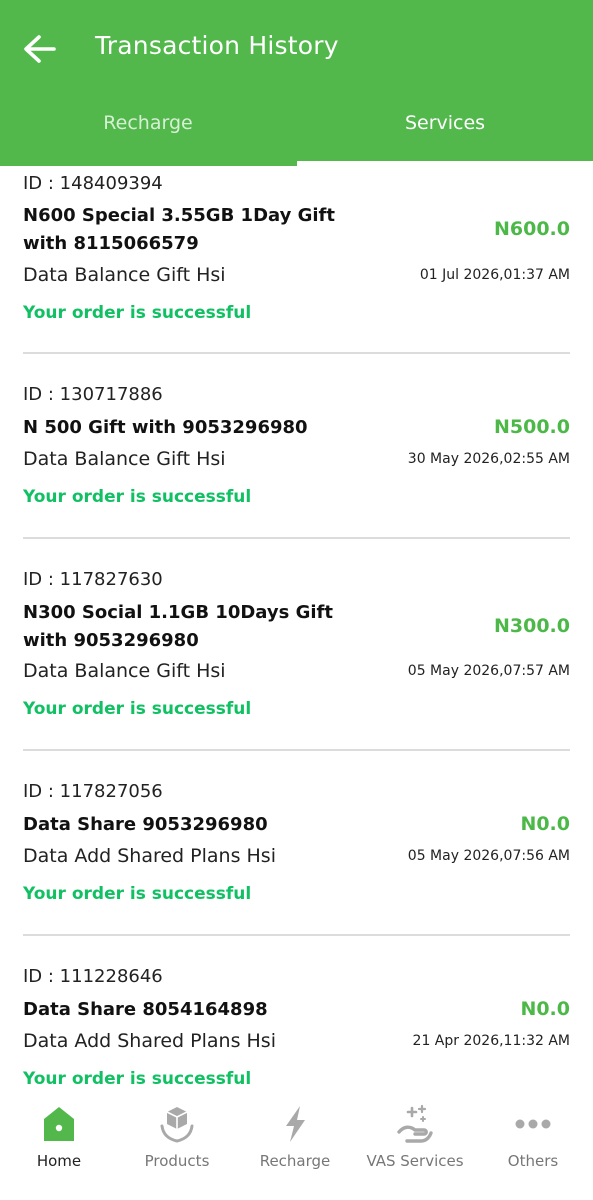 Image resolution: width=593 pixels, height=1200 pixels. Describe the element at coordinates (148, 123) in the screenshot. I see `tab-recharge: Recharge` at that location.